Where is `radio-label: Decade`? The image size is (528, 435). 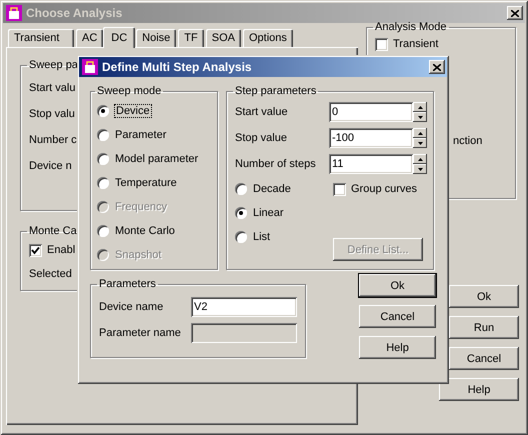
radio-label: Decade is located at coordinates (272, 189).